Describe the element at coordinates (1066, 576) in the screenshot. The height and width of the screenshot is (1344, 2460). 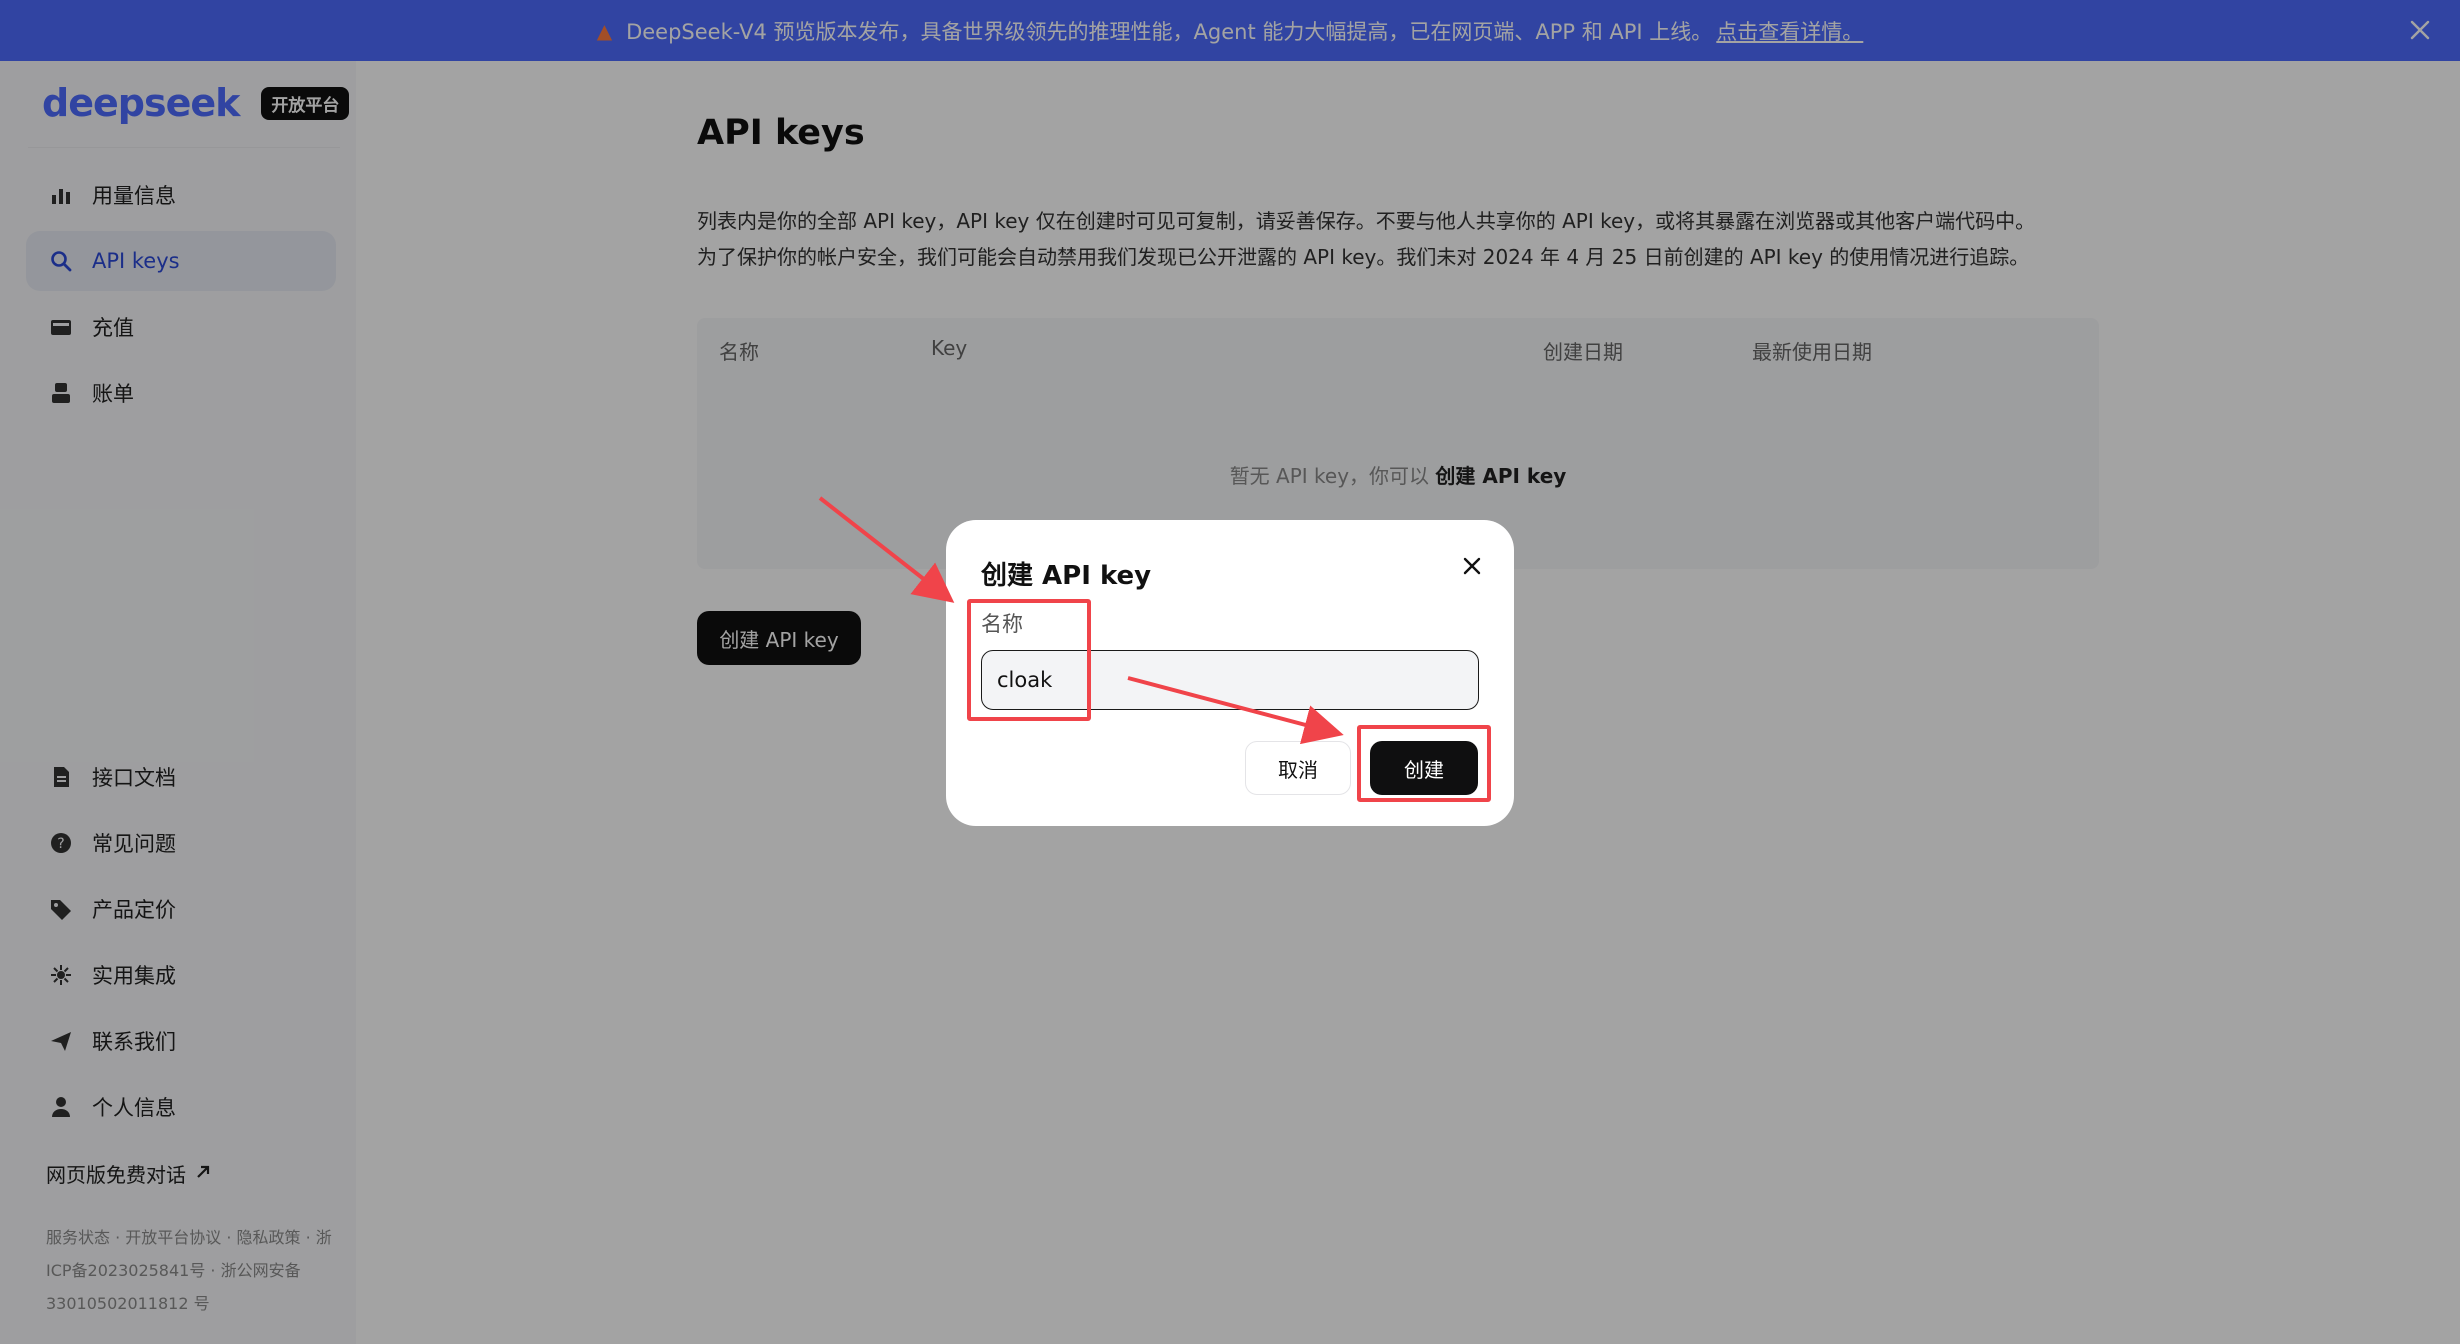
I see `dialog-title: 创建 API key` at that location.